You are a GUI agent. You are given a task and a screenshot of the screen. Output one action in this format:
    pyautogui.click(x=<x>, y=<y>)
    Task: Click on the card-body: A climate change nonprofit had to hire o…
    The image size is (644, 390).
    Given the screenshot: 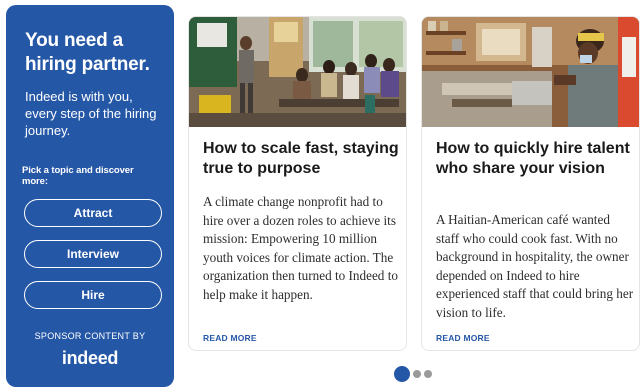 What is the action you would take?
    pyautogui.click(x=300, y=248)
    